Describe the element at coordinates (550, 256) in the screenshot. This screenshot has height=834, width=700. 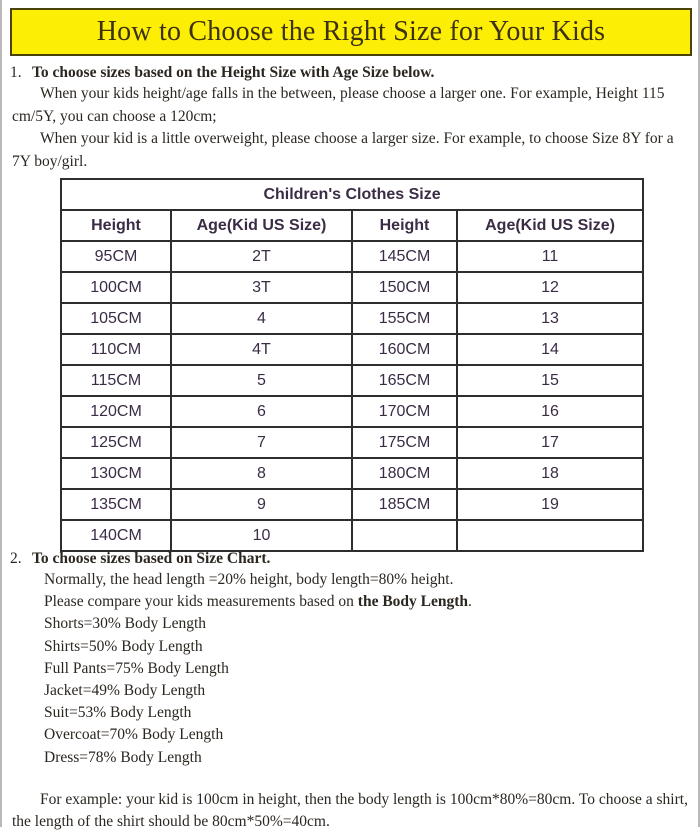
I see `cell-age-right: 11` at that location.